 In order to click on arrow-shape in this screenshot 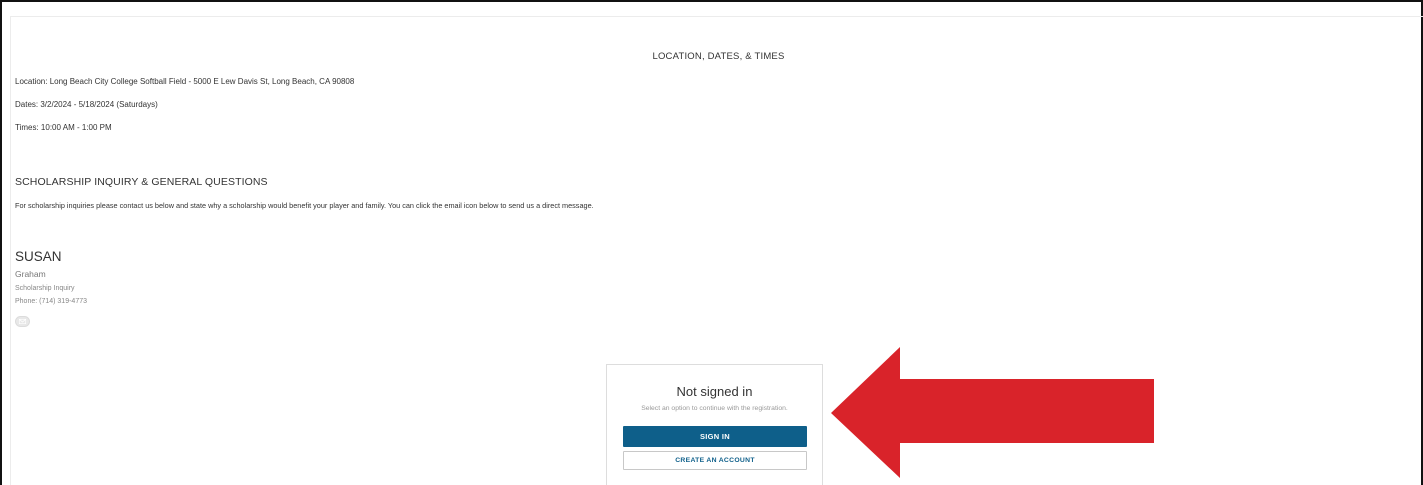, I will do `click(992, 412)`.